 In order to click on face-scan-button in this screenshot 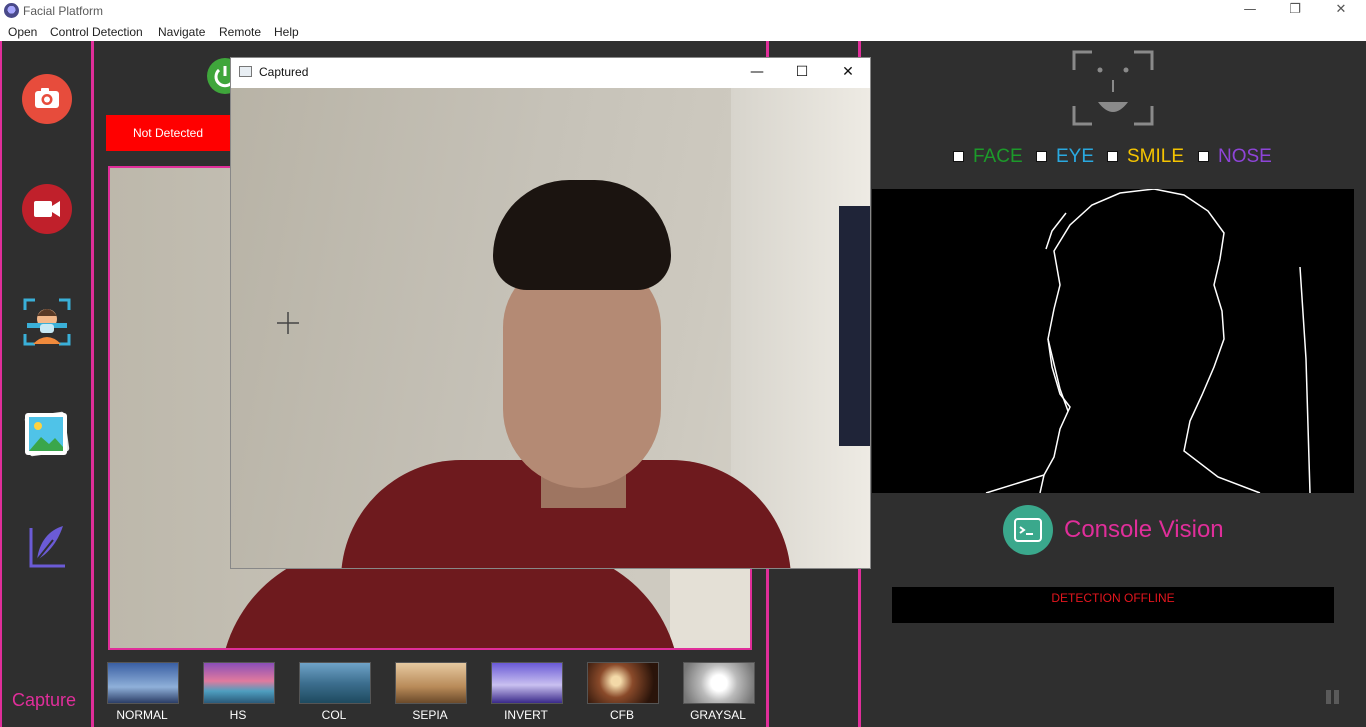, I will do `click(47, 322)`.